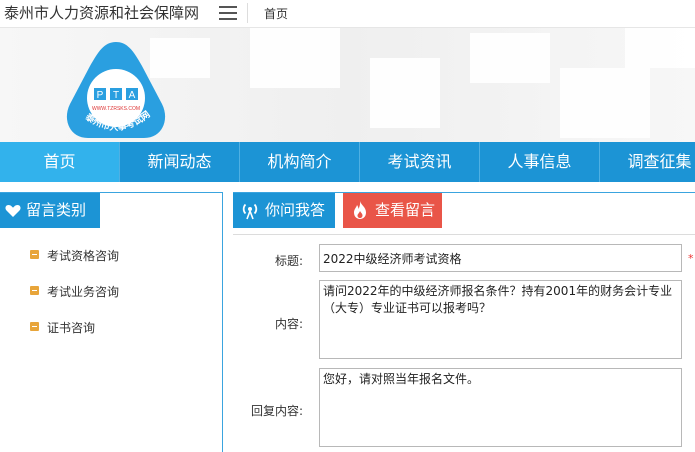  I want to click on main-nav: 首页 新闻动态 机构简介 考试资讯 人事信息 调查征集, so click(347, 162).